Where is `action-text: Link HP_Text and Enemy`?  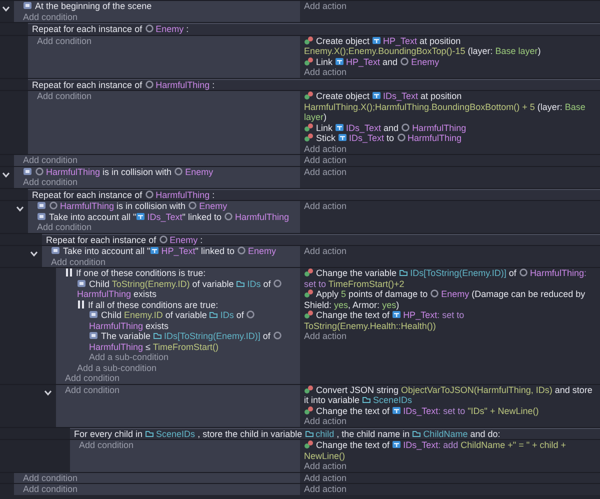
action-text: Link HP_Text and Enemy is located at coordinates (450, 61).